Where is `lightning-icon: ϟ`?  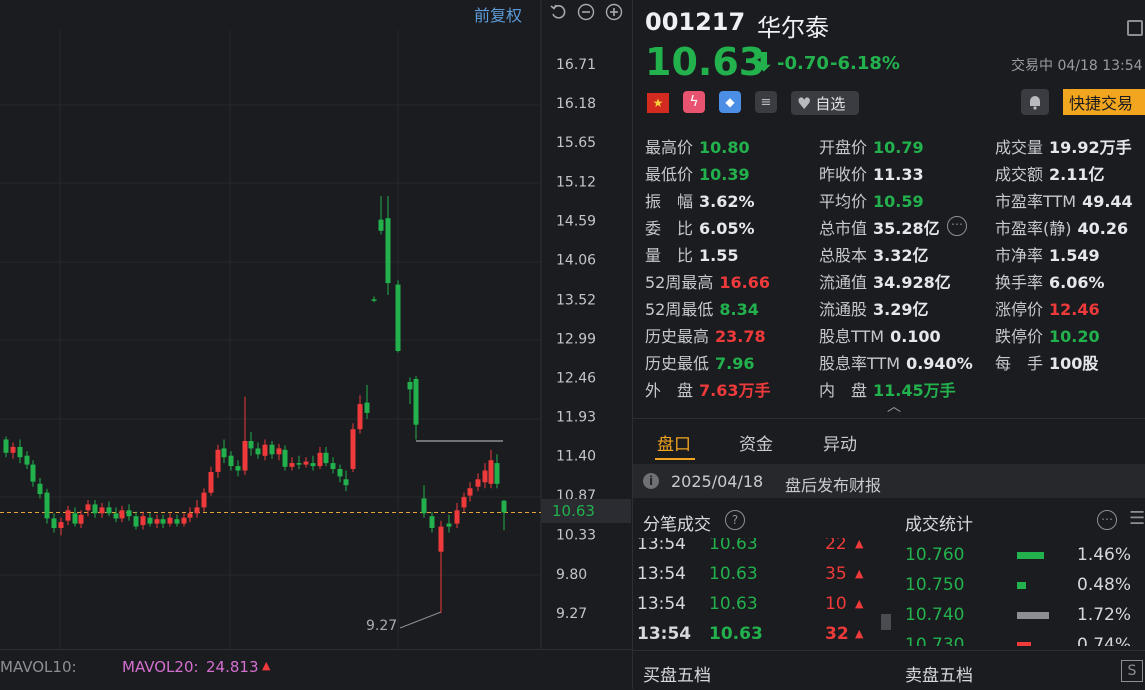
lightning-icon: ϟ is located at coordinates (694, 102).